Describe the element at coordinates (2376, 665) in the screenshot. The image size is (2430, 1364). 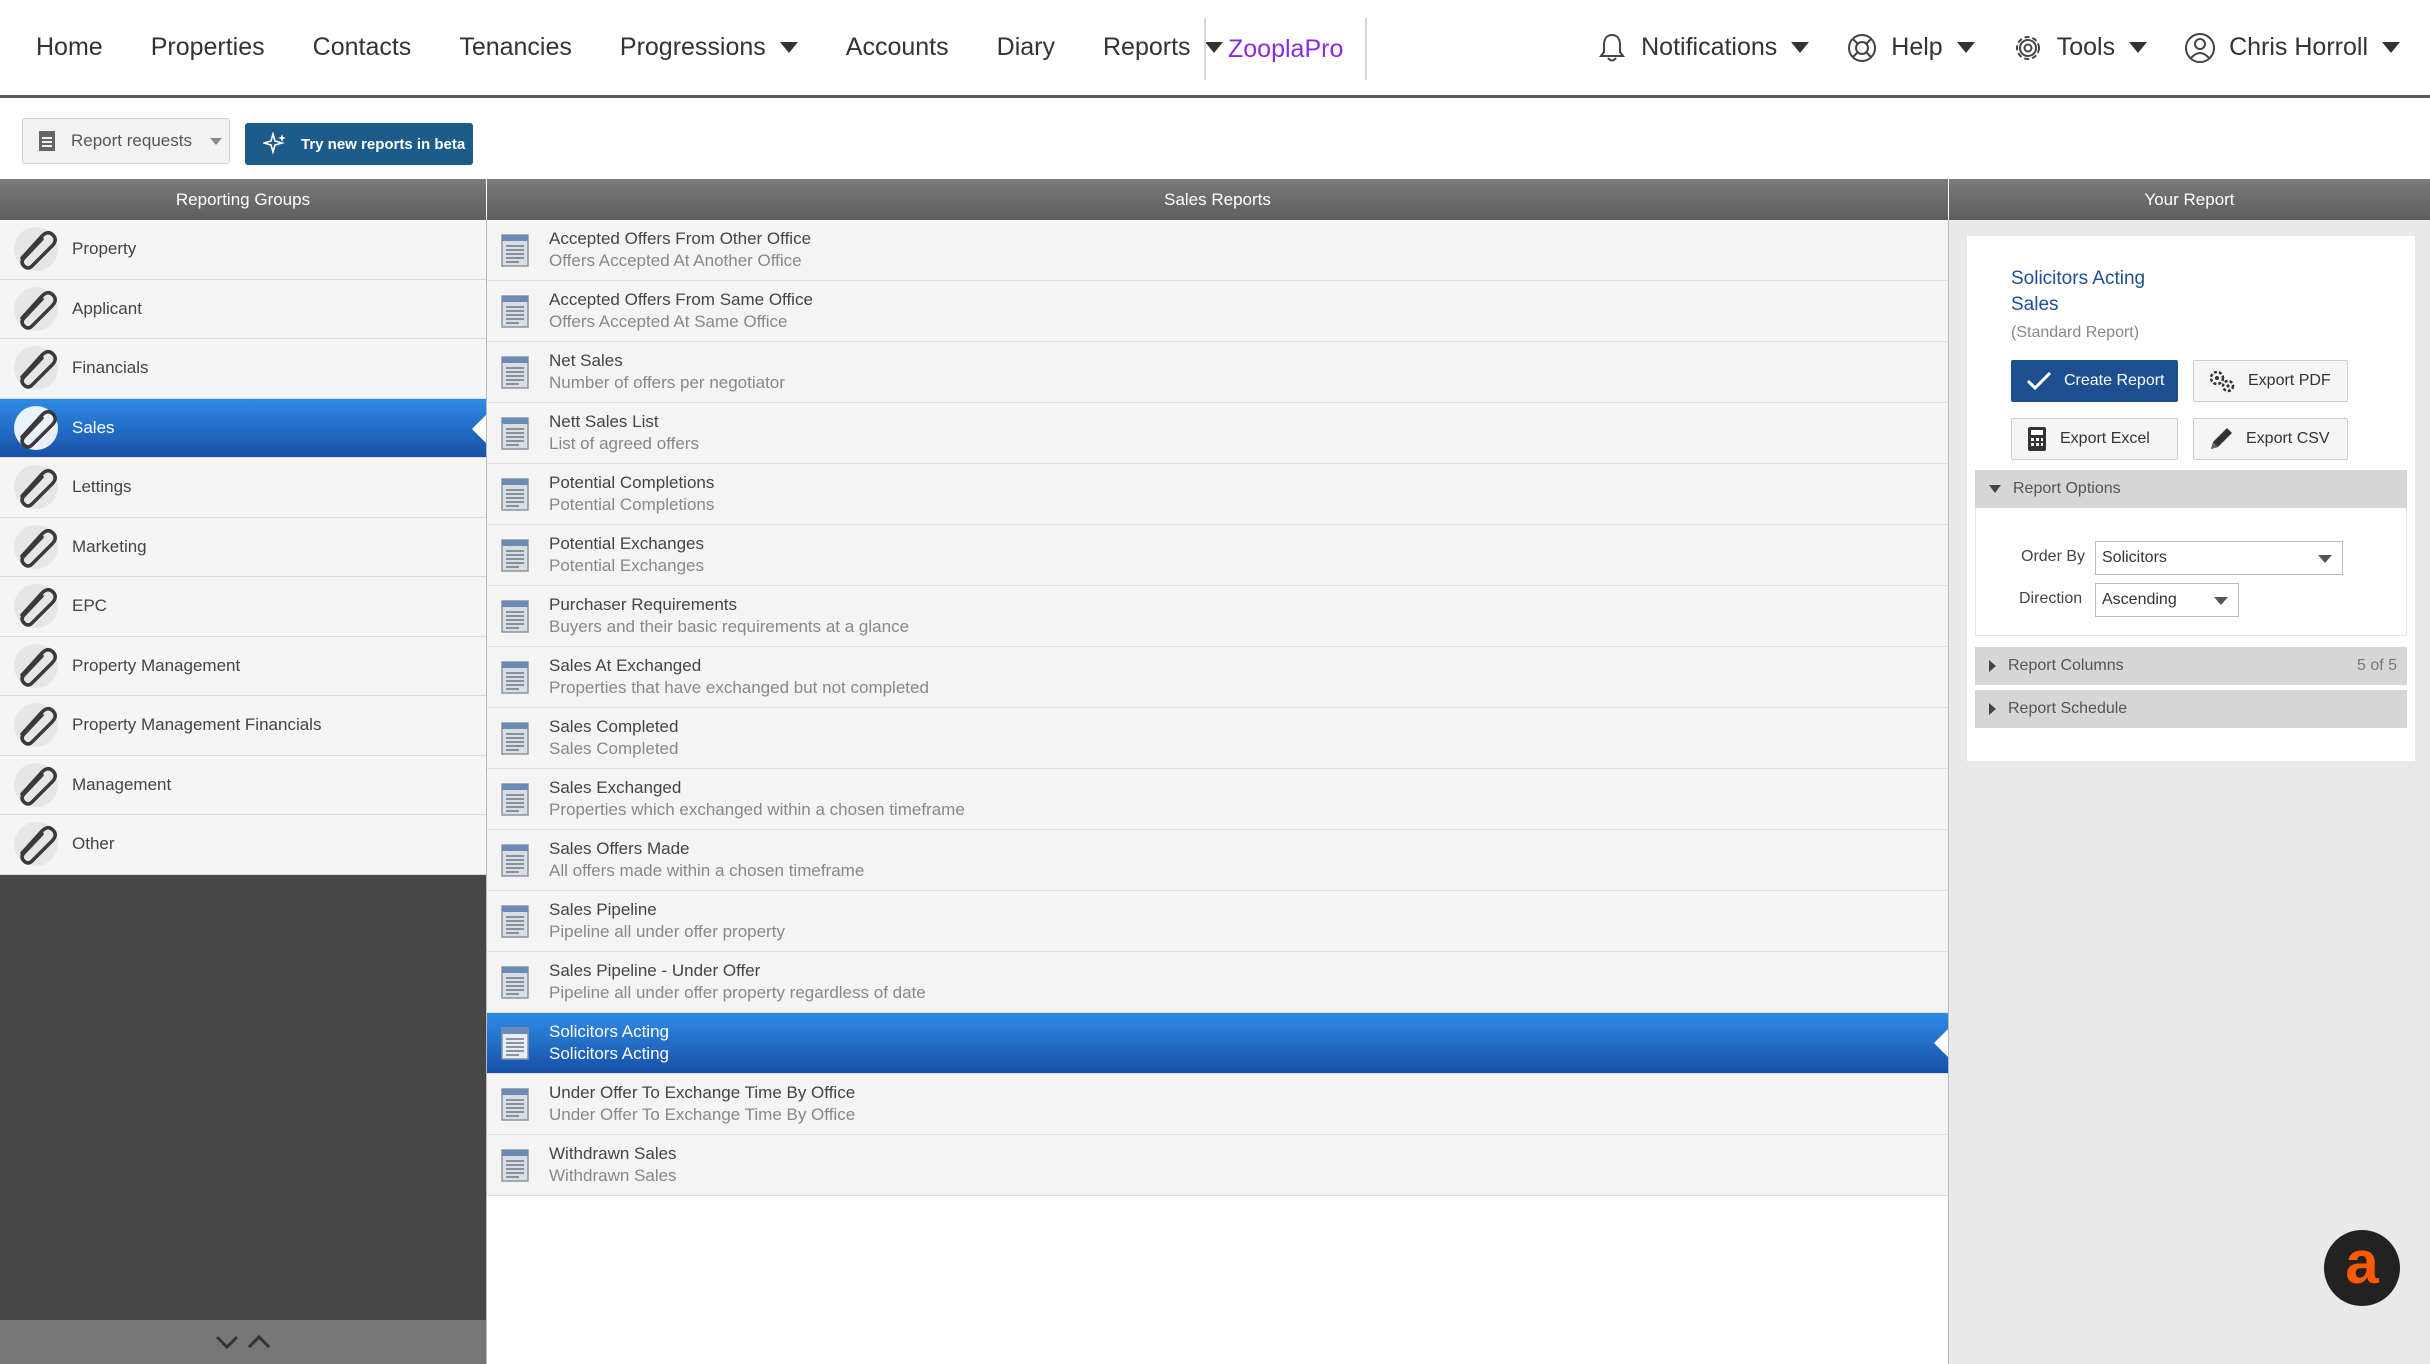
I see `report-columns-count: 5 of 5` at that location.